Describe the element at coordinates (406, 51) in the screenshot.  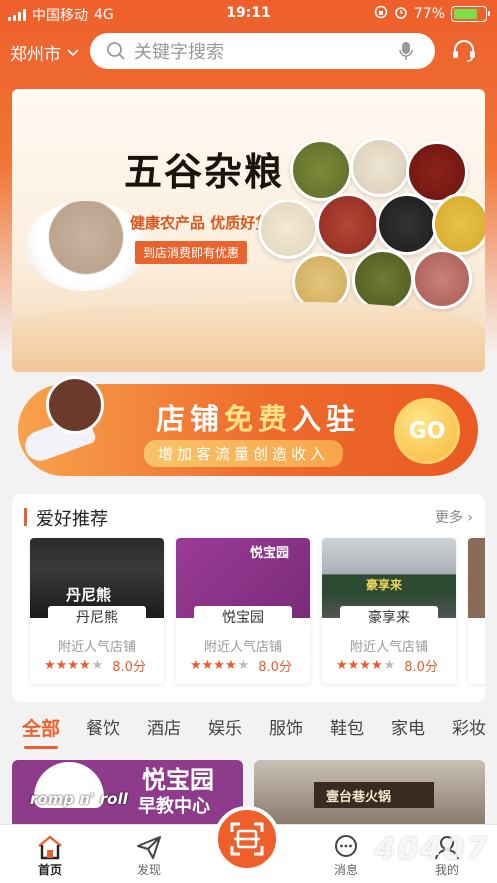
I see `microphone-icon` at that location.